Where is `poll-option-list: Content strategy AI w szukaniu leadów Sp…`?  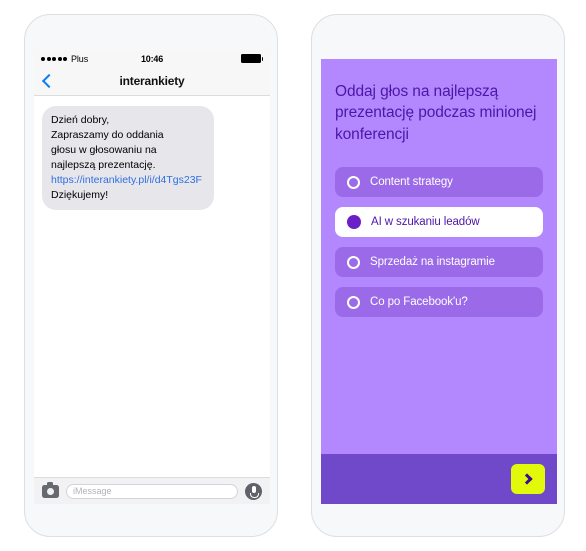
poll-option-list: Content strategy AI w szukaniu leadów Sp… is located at coordinates (439, 242).